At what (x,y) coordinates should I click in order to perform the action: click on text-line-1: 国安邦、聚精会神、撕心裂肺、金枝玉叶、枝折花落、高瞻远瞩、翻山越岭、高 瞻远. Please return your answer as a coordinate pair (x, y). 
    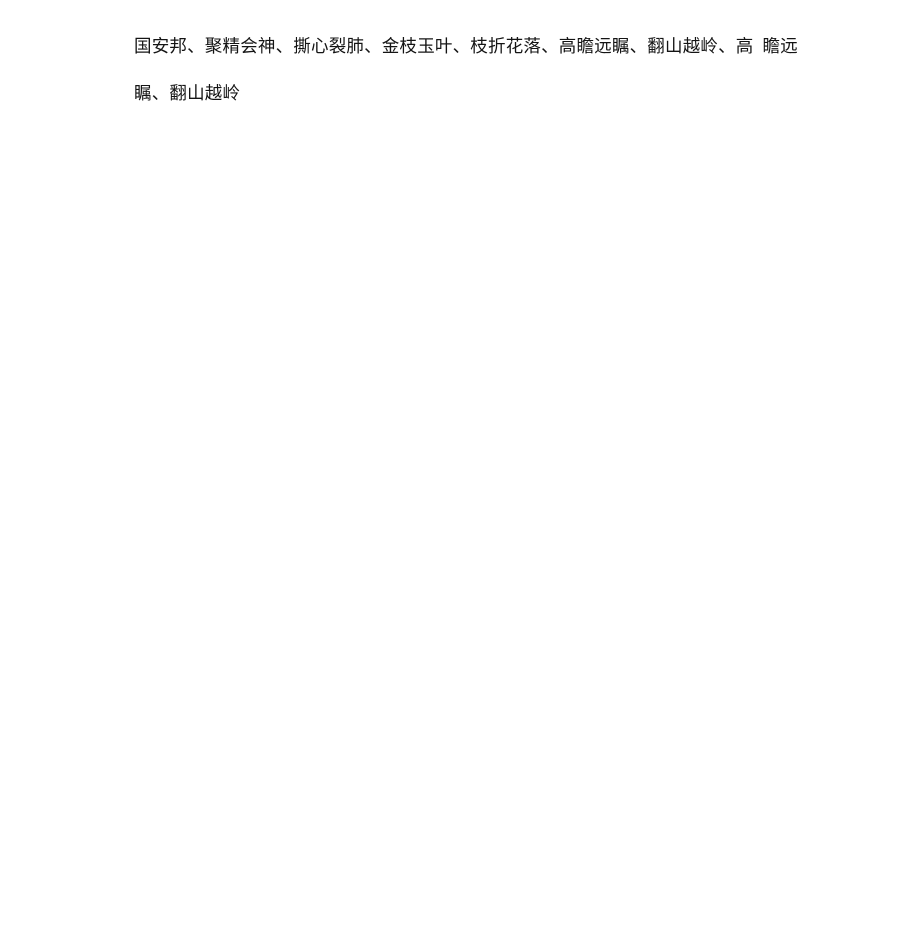
    Looking at the image, I should click on (466, 47).